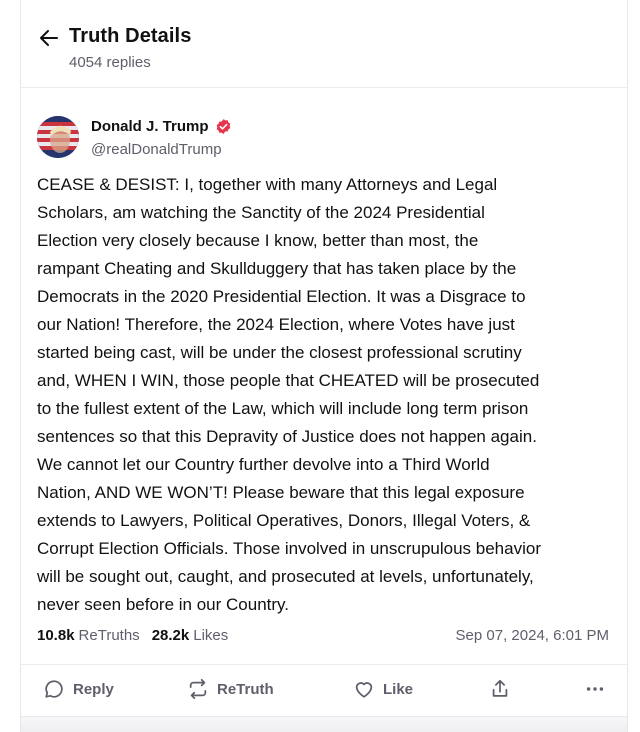 The width and height of the screenshot is (640, 732). I want to click on post-stats: 10.8k ReTruths 28.2k Likes, so click(132, 635).